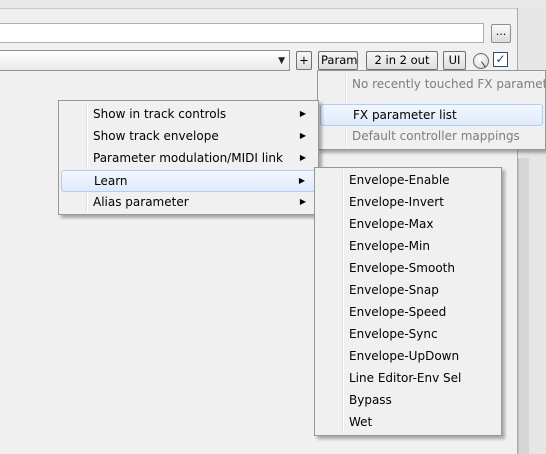 This screenshot has height=454, width=546. I want to click on menu-item-label: Show track envelope, so click(156, 136).